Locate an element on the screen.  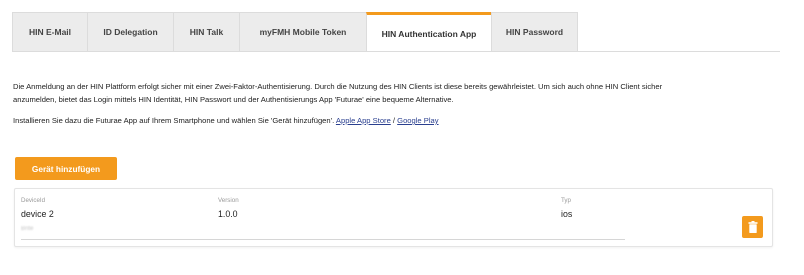
tab-label: ID Delegation is located at coordinates (130, 32).